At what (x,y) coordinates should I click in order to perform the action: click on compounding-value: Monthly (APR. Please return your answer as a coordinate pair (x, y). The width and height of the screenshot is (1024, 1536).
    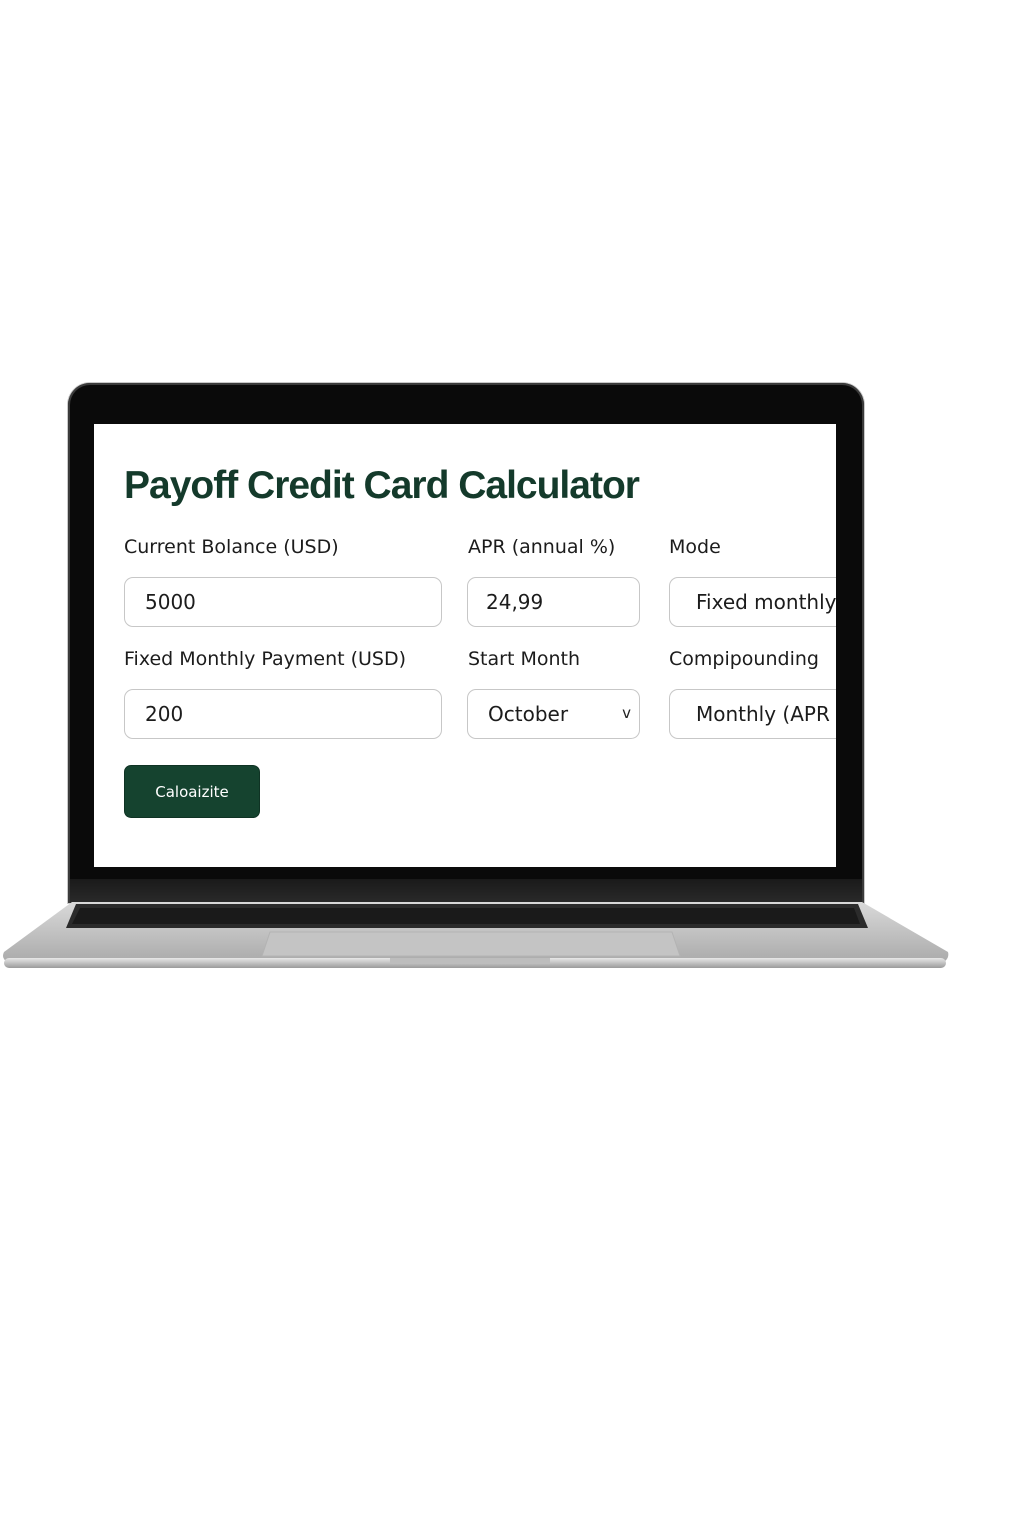
    Looking at the image, I should click on (763, 714).